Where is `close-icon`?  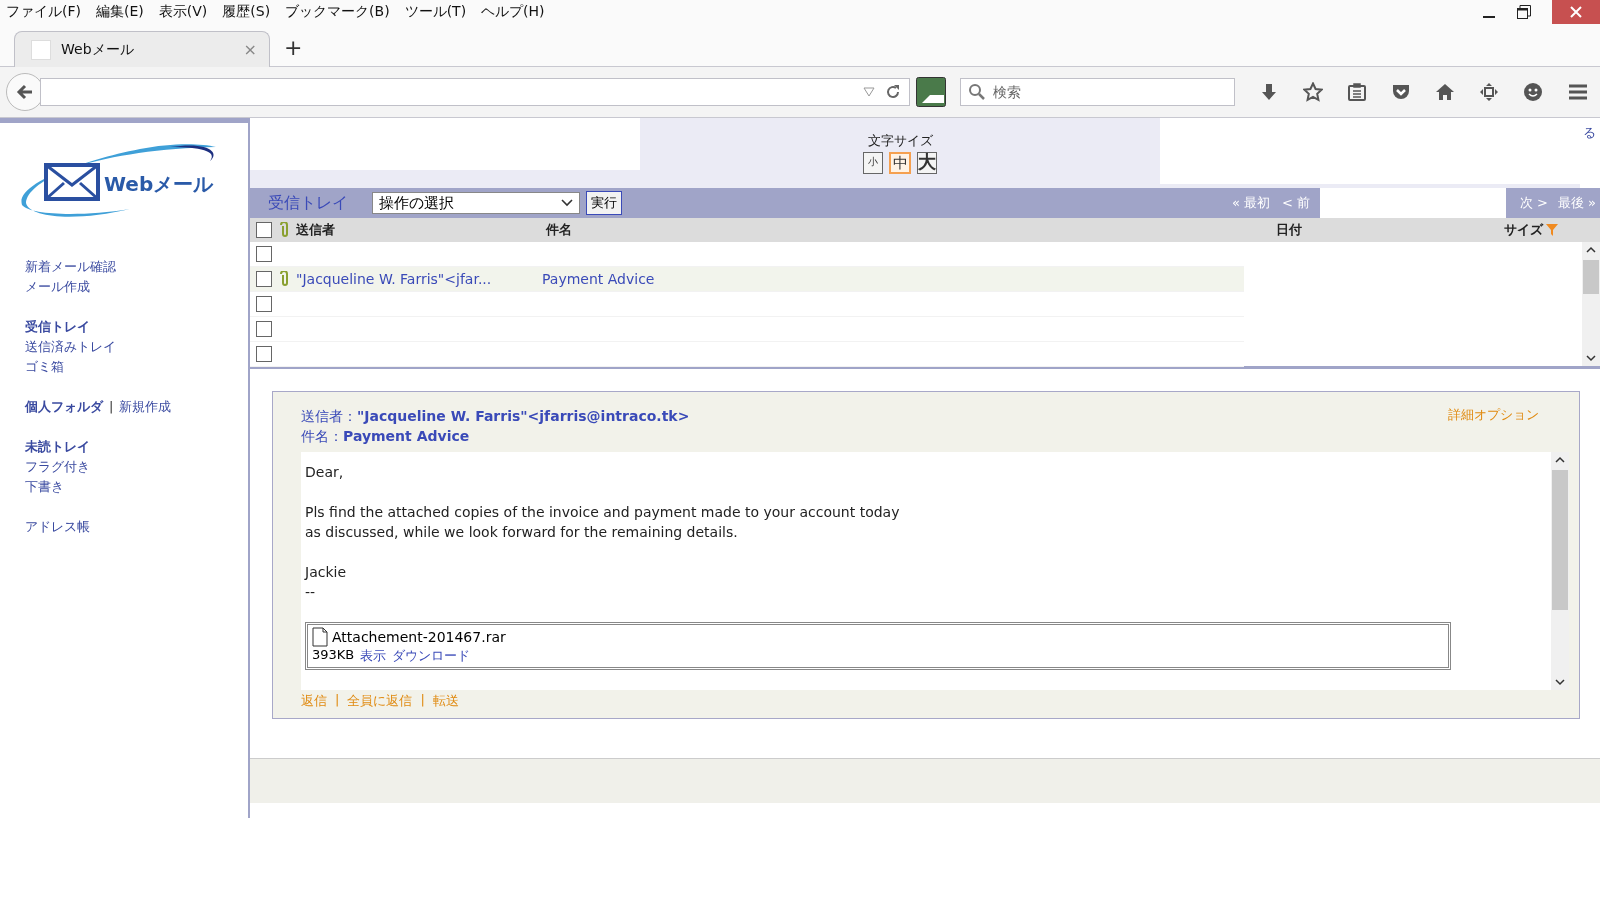 close-icon is located at coordinates (1576, 12).